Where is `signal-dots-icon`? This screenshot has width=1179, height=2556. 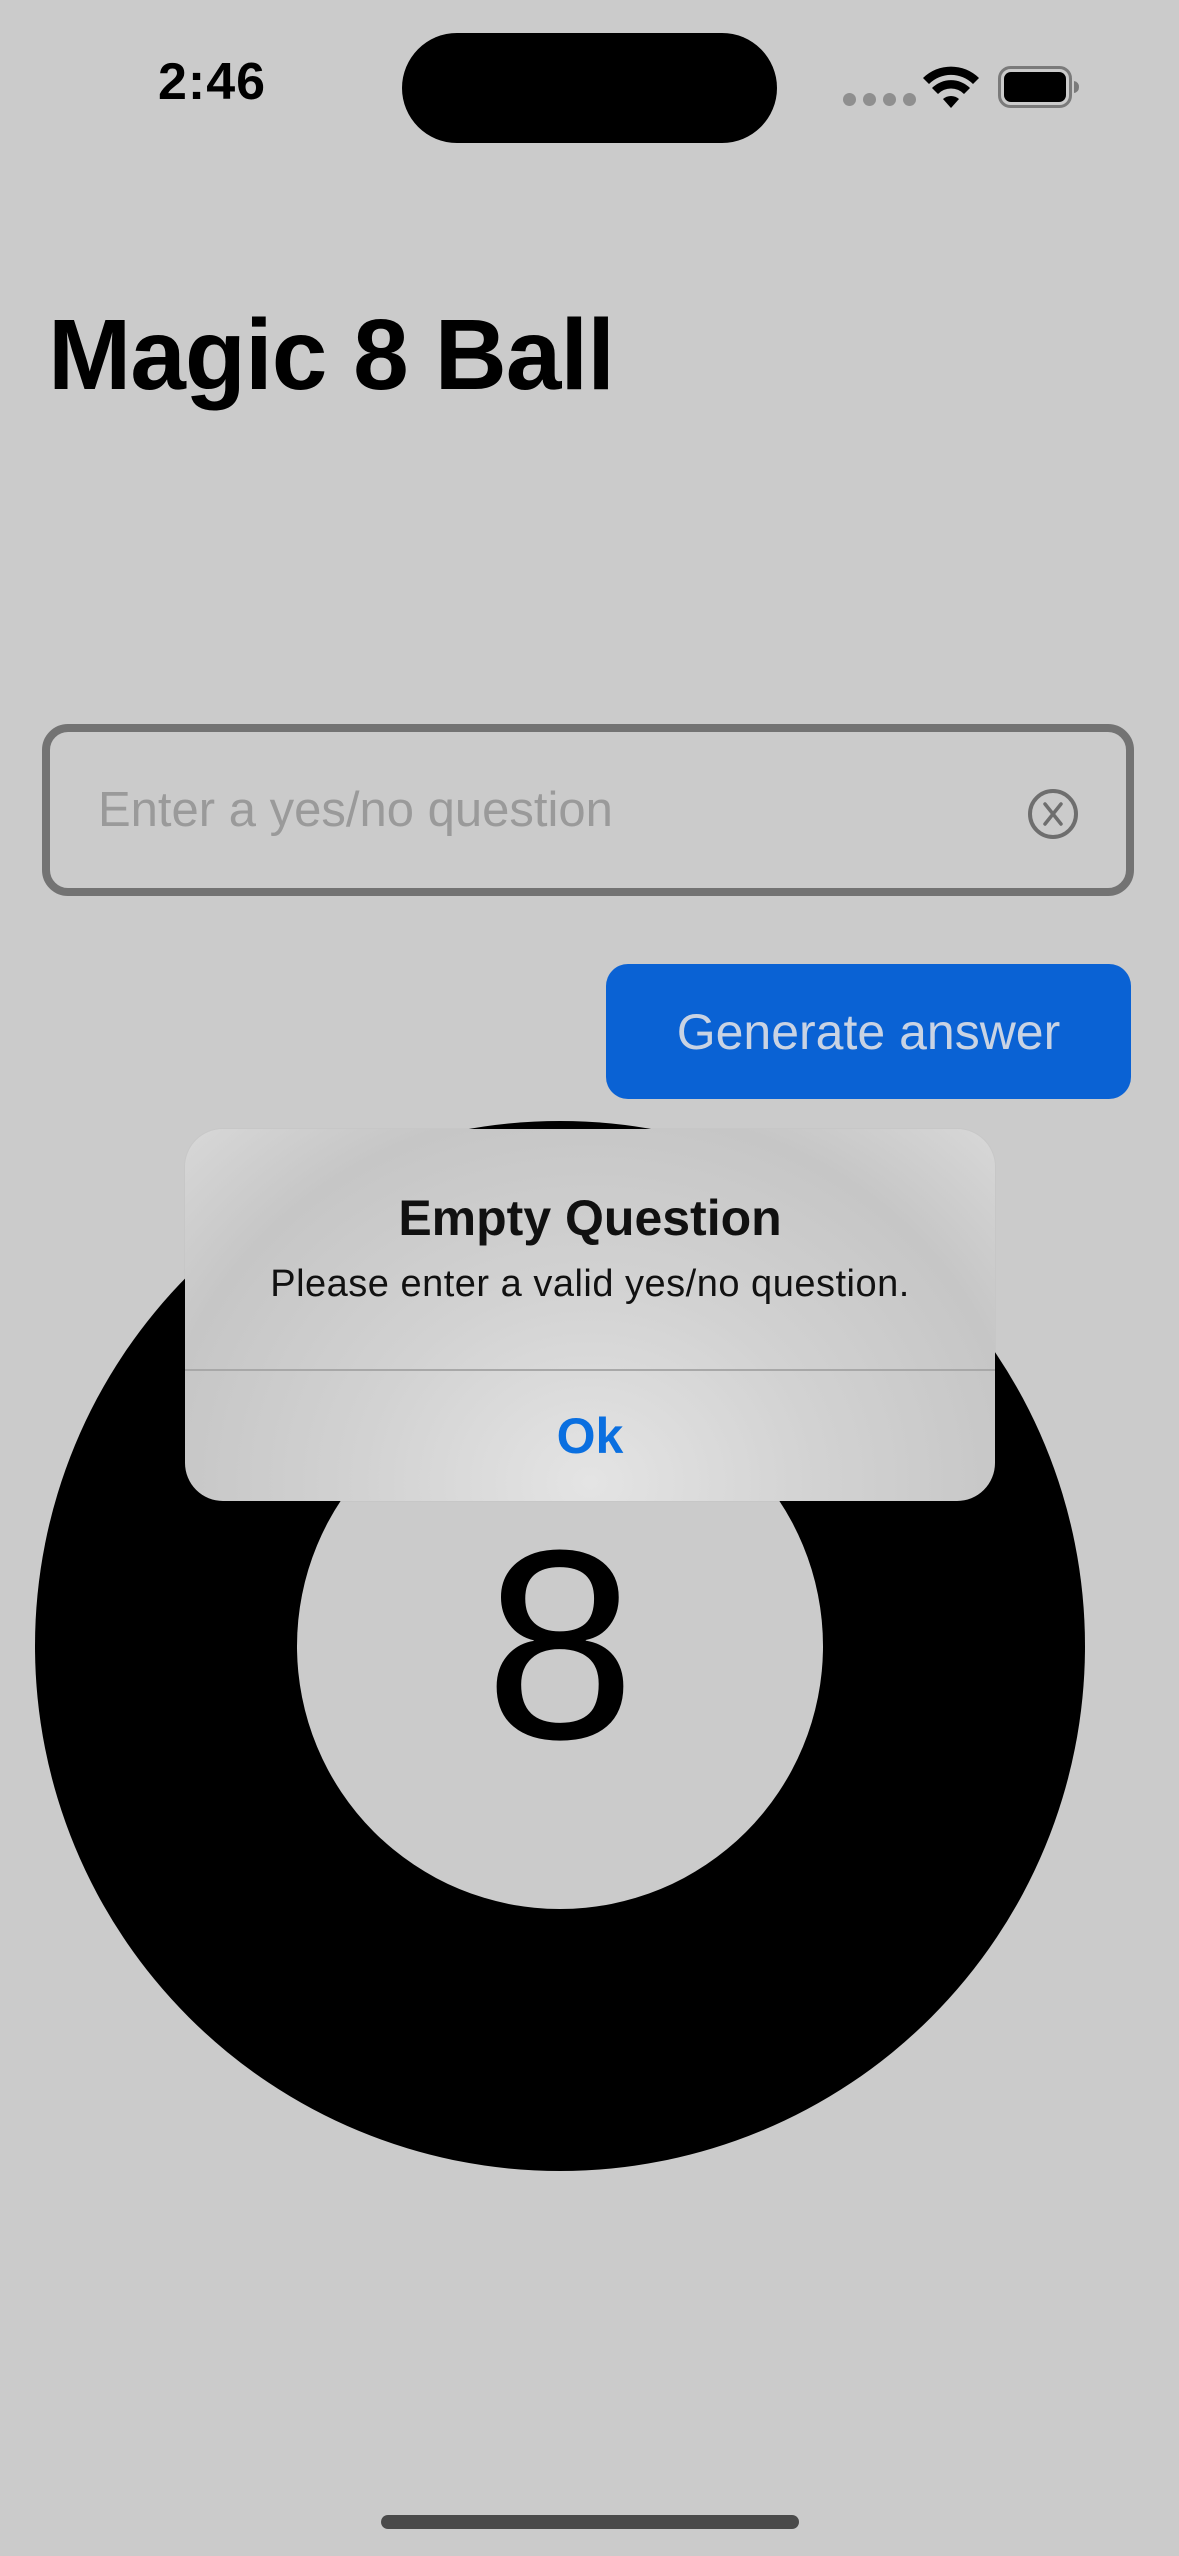
signal-dots-icon is located at coordinates (879, 99).